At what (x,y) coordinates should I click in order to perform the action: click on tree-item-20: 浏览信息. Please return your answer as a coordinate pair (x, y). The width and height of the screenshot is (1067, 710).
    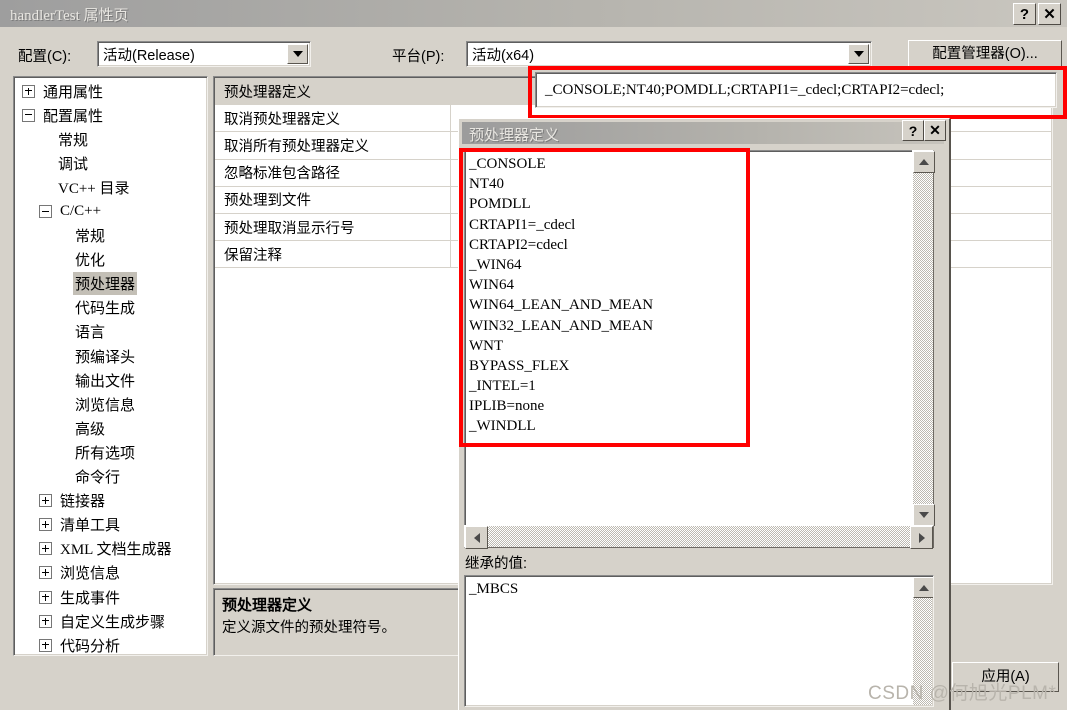
    Looking at the image, I should click on (110, 573).